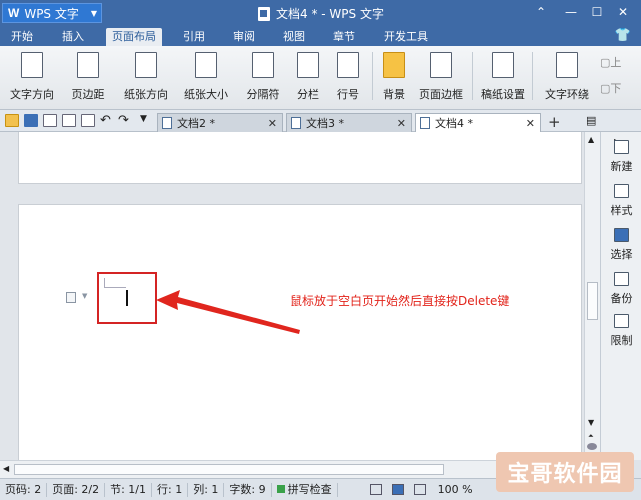 Image resolution: width=641 pixels, height=500 pixels. What do you see at coordinates (621, 340) in the screenshot?
I see `side-label: 限制` at bounding box center [621, 340].